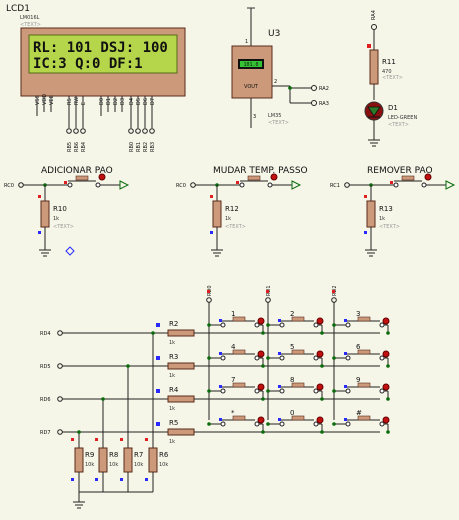  Describe the element at coordinates (30, 25) in the screenshot. I see `lcd-text-tag: <TEXT>` at that location.